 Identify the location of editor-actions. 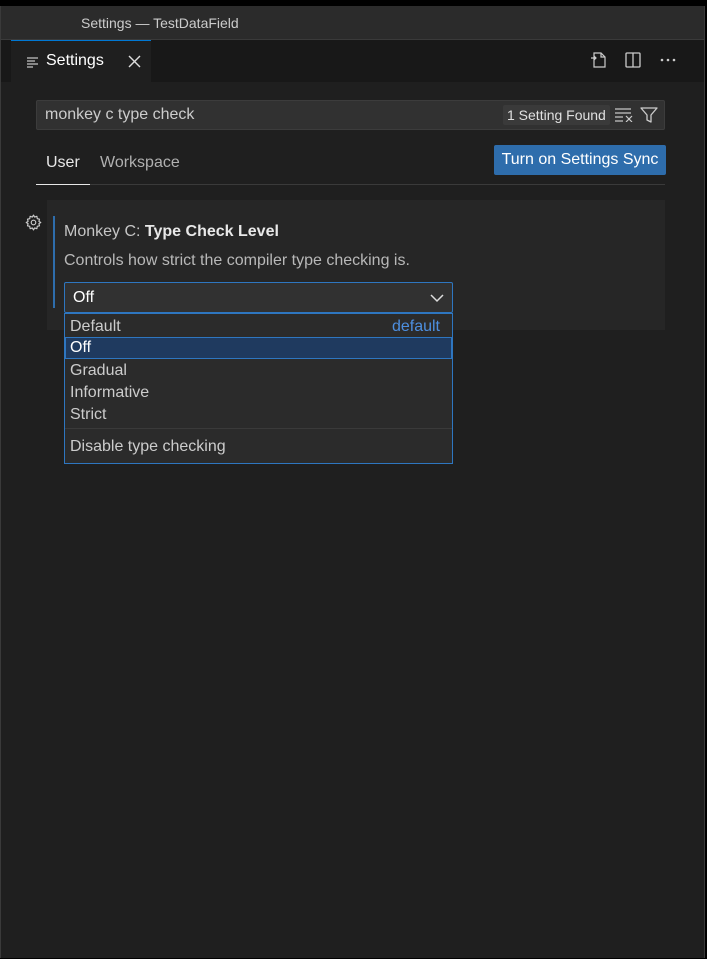
(633, 60).